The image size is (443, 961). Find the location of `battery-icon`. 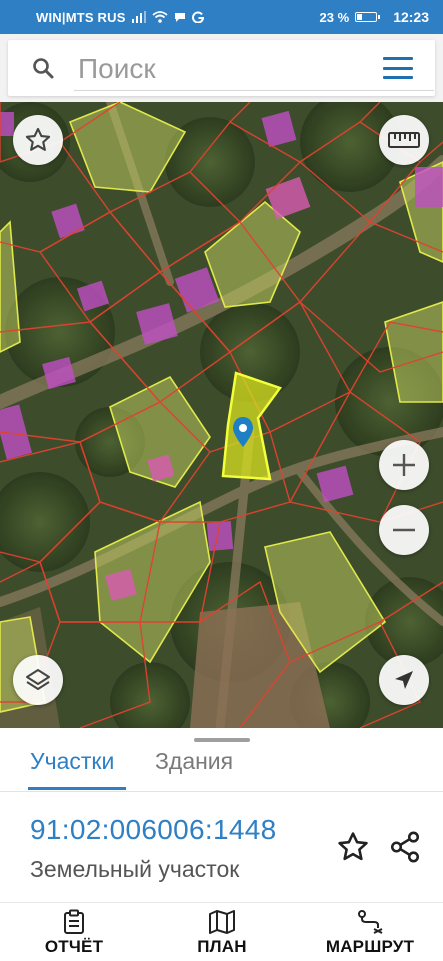

battery-icon is located at coordinates (368, 17).